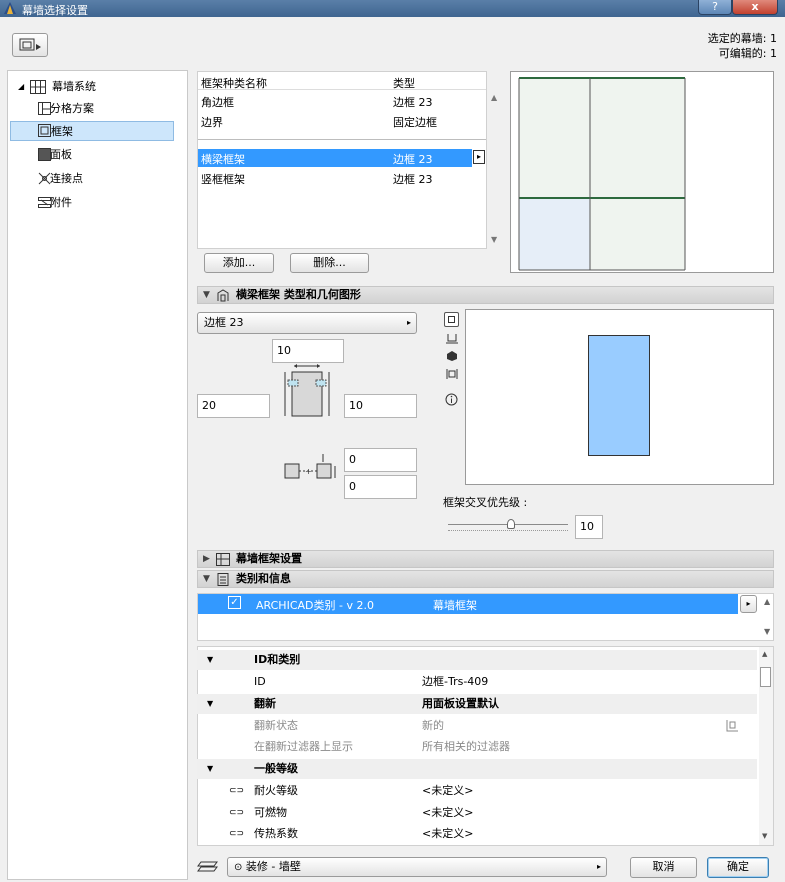  I want to click on scroll-thumb, so click(765, 677).